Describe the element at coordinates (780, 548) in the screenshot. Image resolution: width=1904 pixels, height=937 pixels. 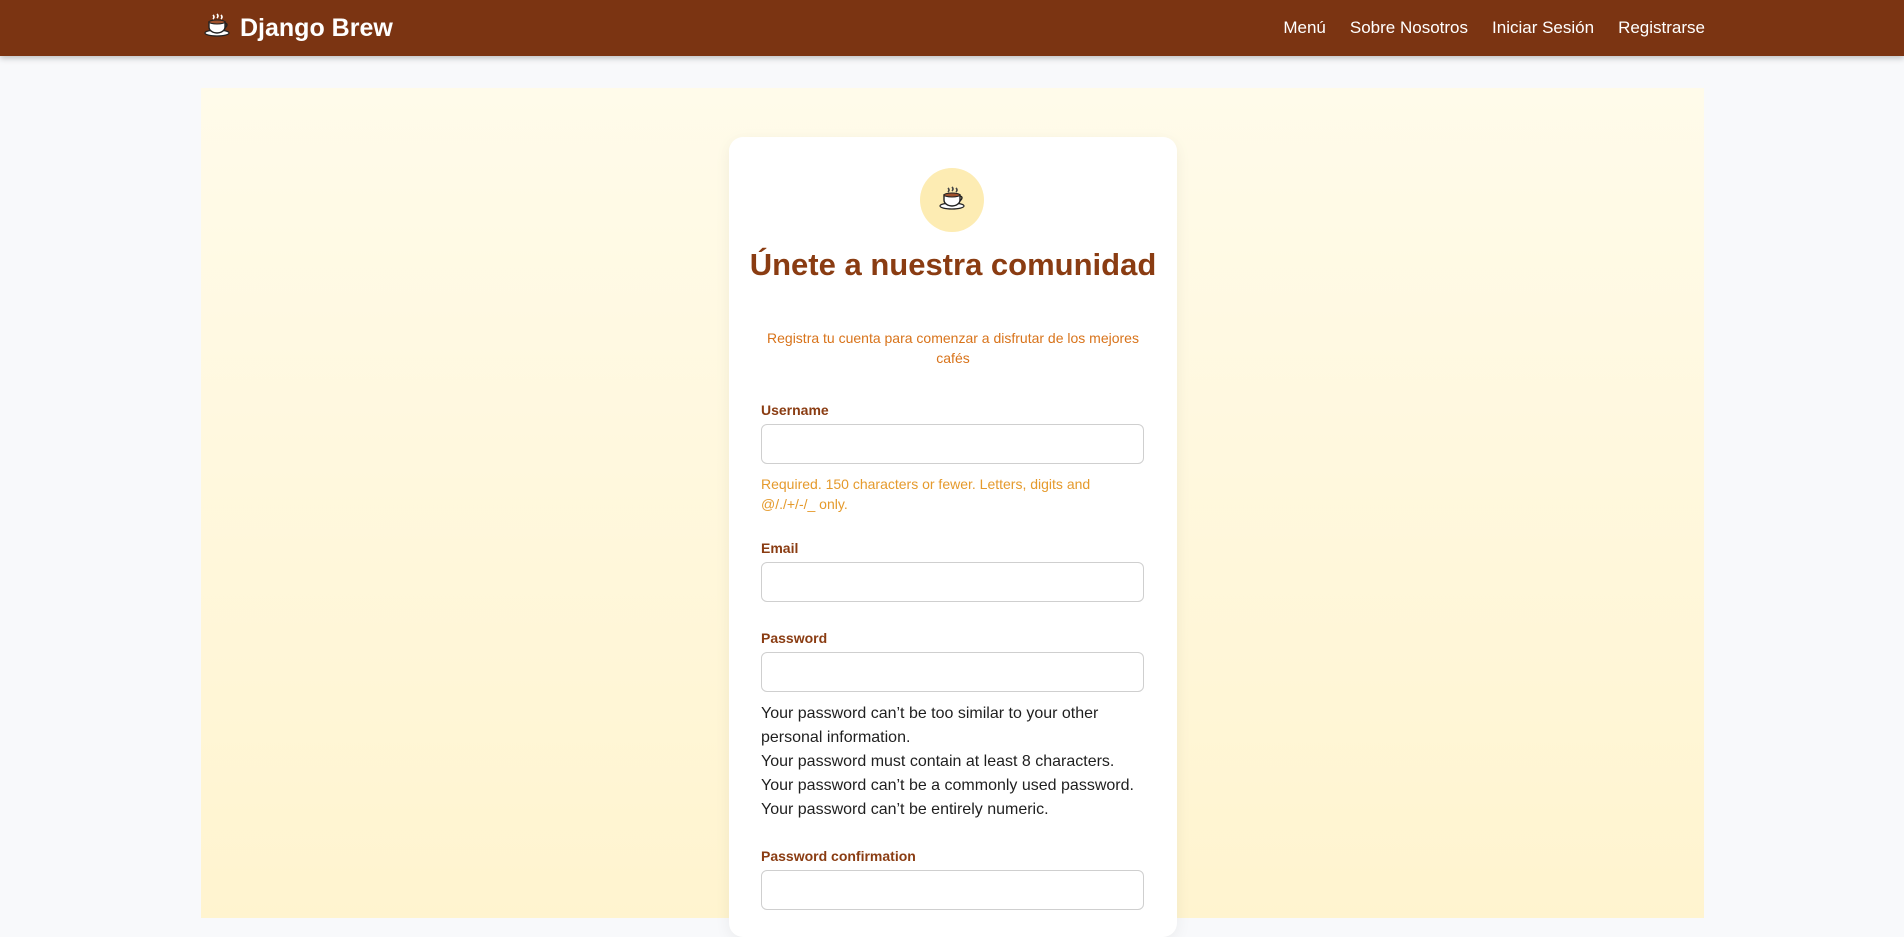
I see `email-label: Email` at that location.